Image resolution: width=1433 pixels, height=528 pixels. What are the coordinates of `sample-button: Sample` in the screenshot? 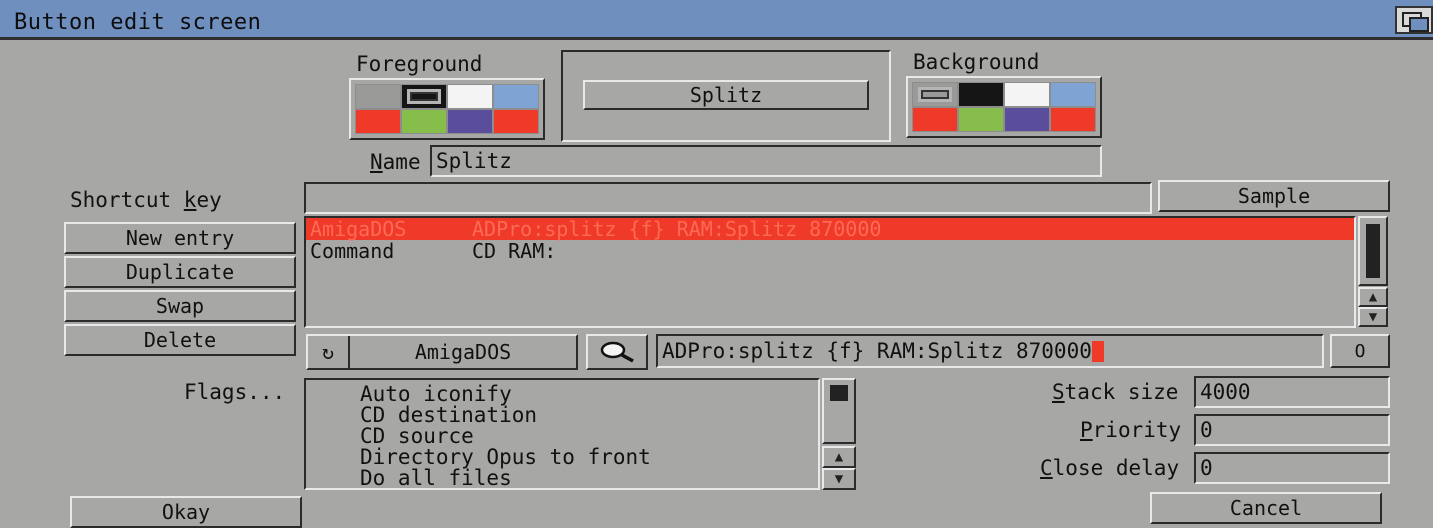 It's located at (1274, 196).